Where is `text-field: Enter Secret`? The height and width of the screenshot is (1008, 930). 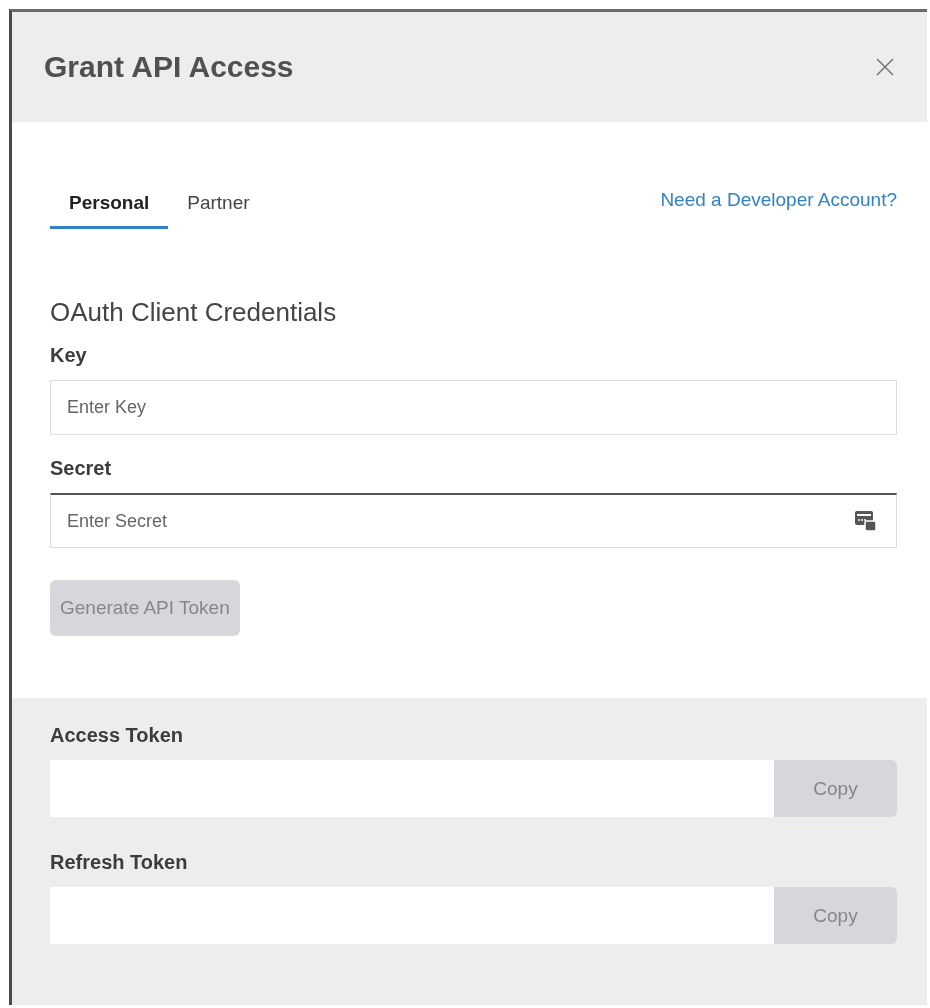 text-field: Enter Secret is located at coordinates (473, 520).